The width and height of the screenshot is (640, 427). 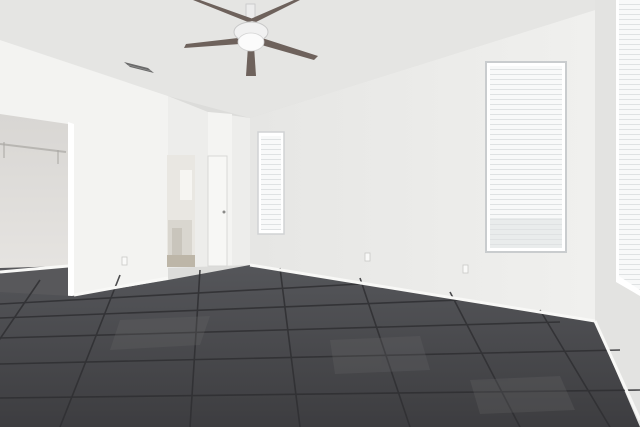 I want to click on window-right, so click(x=628, y=148).